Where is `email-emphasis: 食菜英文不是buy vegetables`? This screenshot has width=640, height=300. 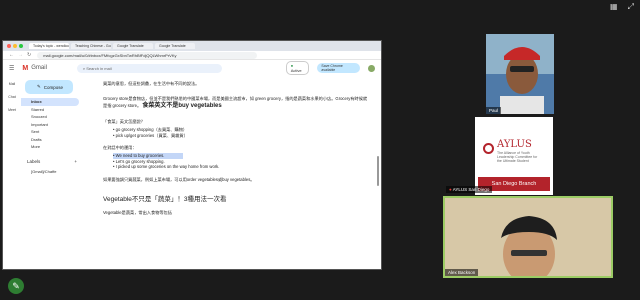
email-emphasis: 食菜英文不是buy vegetables is located at coordinates (182, 106).